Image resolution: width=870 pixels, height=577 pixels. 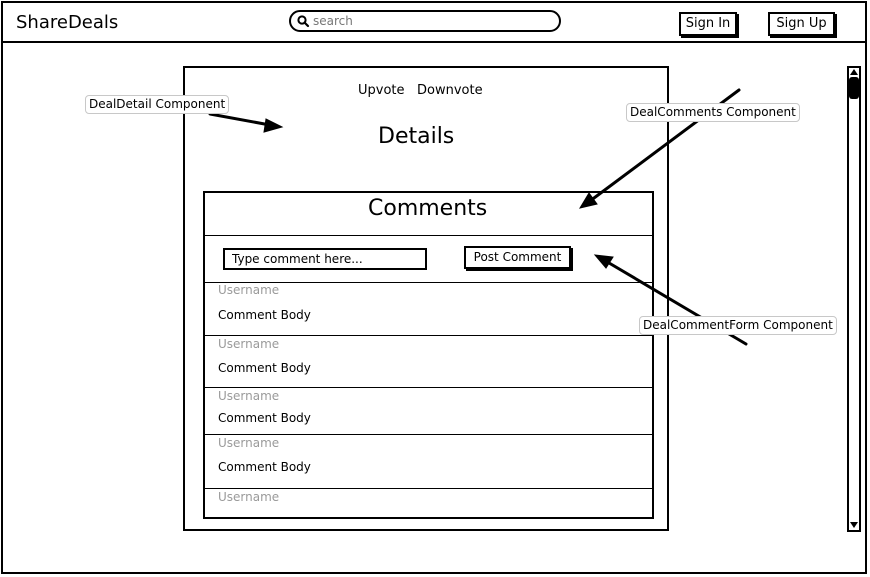 I want to click on deal-comment-form-annotation: DealCommentForm Component, so click(x=738, y=325).